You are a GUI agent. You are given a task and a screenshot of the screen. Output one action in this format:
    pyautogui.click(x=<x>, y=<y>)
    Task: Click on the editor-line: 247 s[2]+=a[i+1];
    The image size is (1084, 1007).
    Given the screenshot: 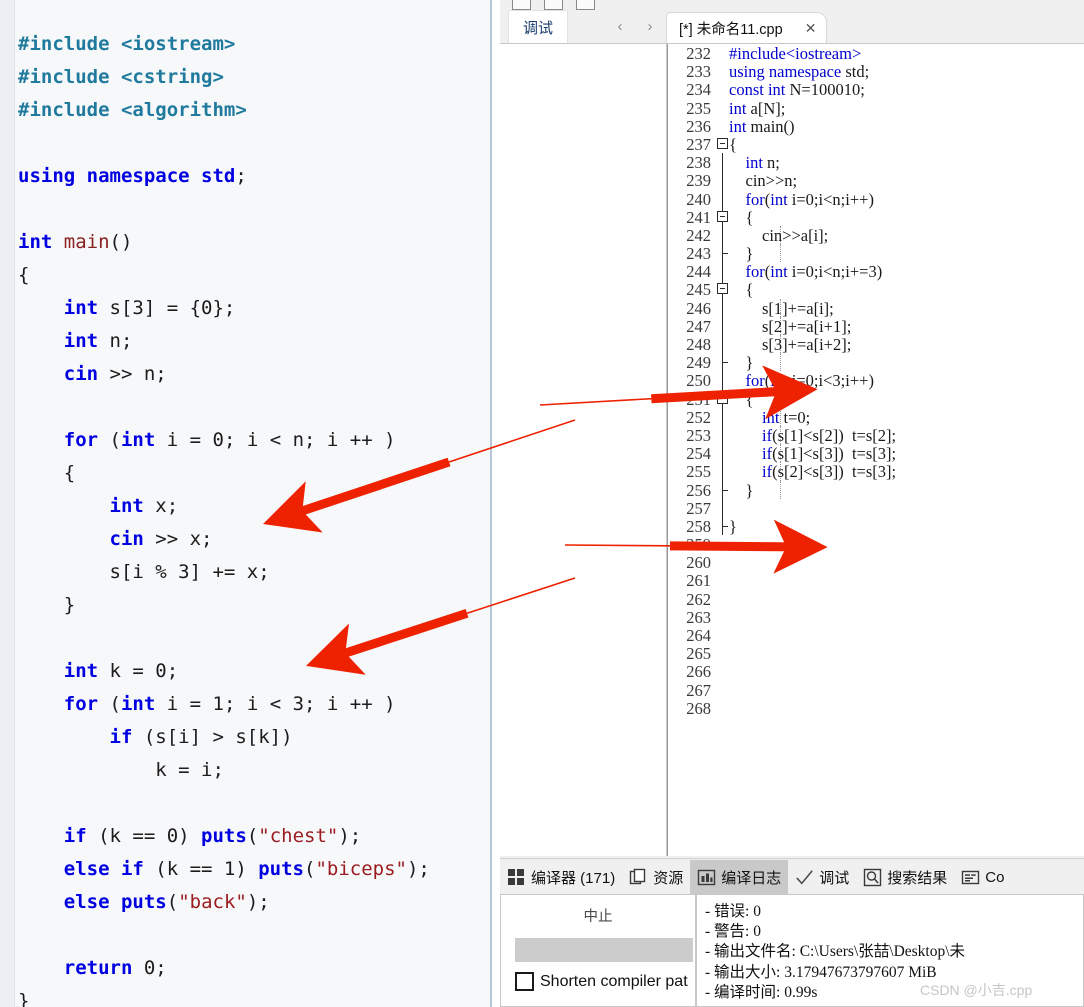 What is the action you would take?
    pyautogui.click(x=875, y=326)
    